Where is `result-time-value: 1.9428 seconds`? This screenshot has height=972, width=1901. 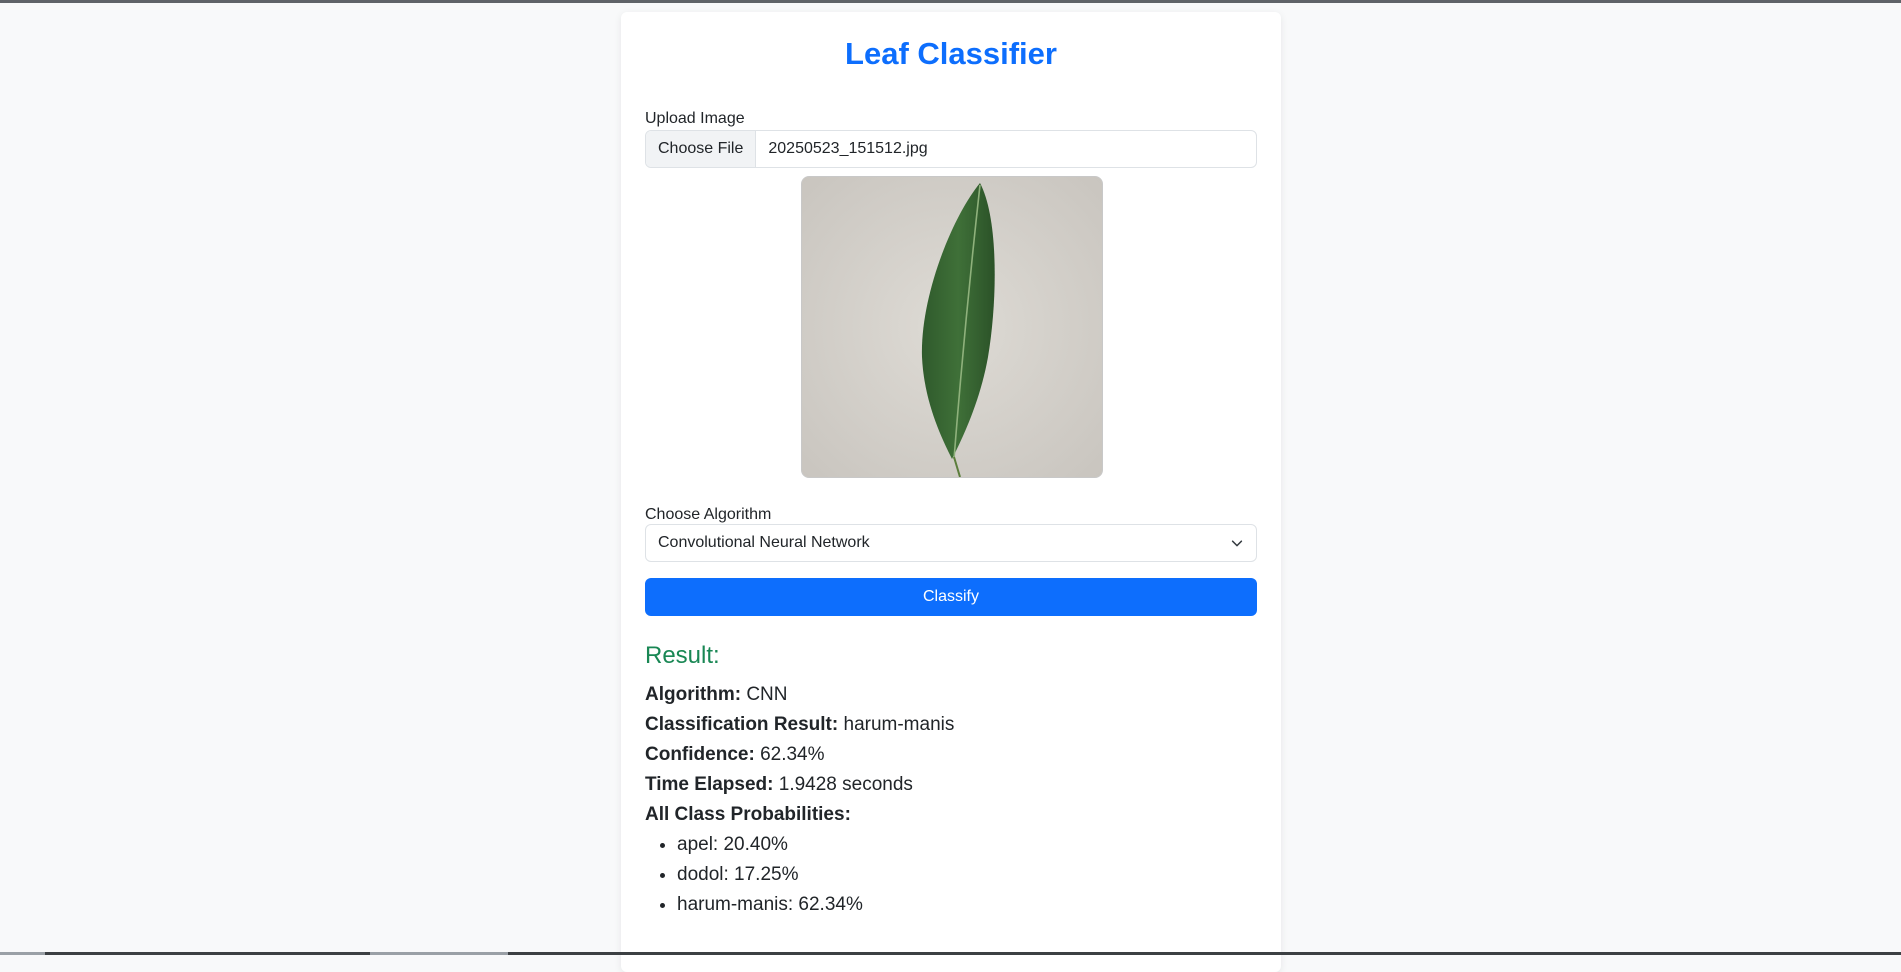
result-time-value: 1.9428 seconds is located at coordinates (845, 784).